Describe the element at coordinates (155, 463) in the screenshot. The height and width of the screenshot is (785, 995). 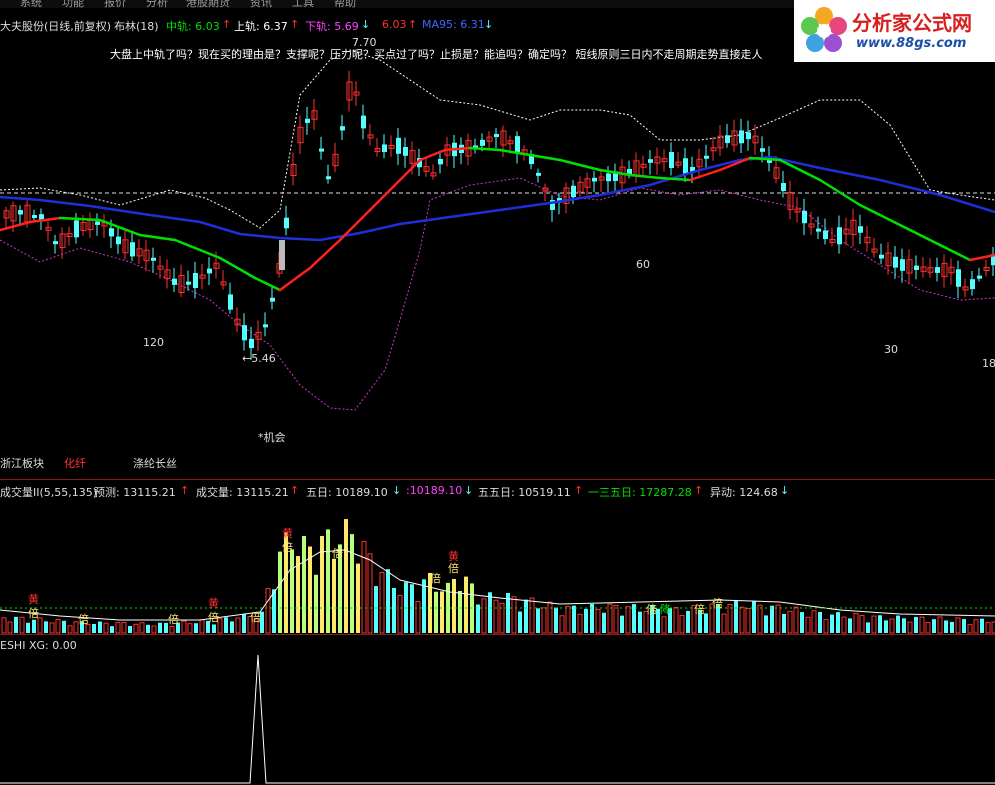
I see `sector-polyester: 涤纶长丝` at that location.